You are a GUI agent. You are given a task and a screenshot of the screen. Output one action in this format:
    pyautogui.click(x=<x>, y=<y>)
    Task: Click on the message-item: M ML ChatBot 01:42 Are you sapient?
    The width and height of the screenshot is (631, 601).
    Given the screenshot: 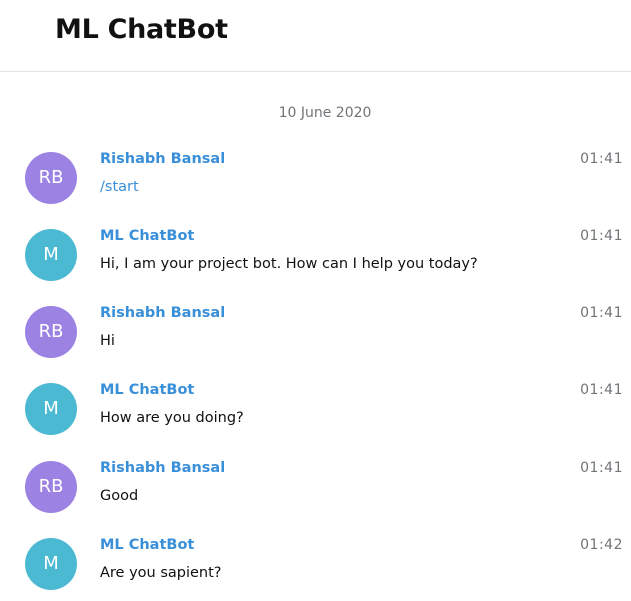 What is the action you would take?
    pyautogui.click(x=315, y=567)
    